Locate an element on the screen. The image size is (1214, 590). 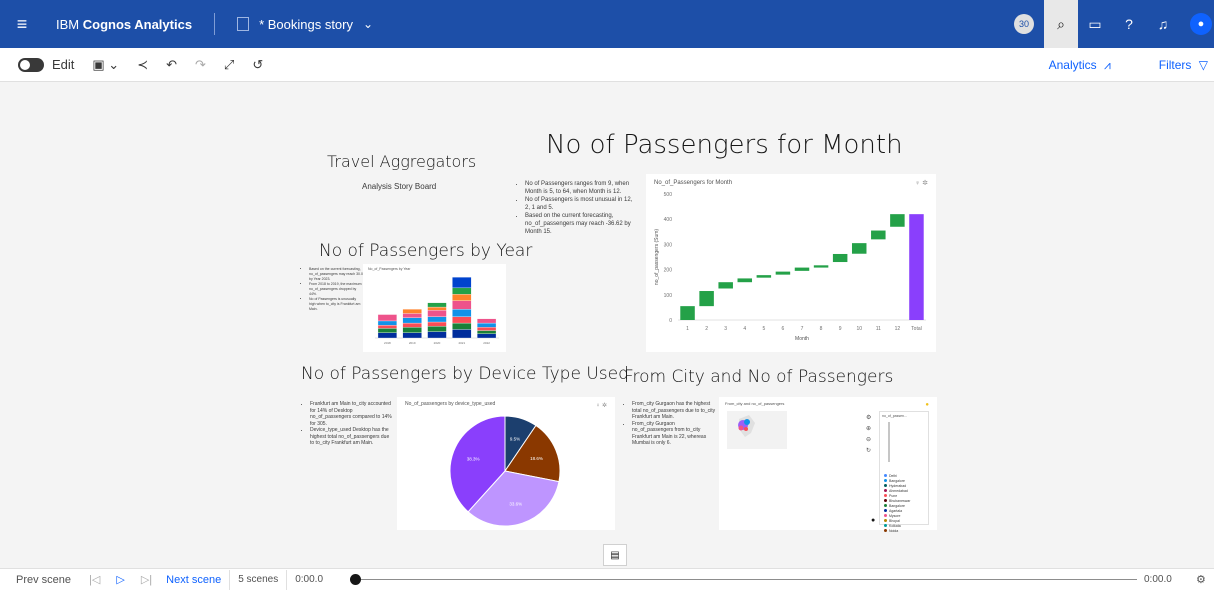
user-icon: ● is located at coordinates (1201, 24).